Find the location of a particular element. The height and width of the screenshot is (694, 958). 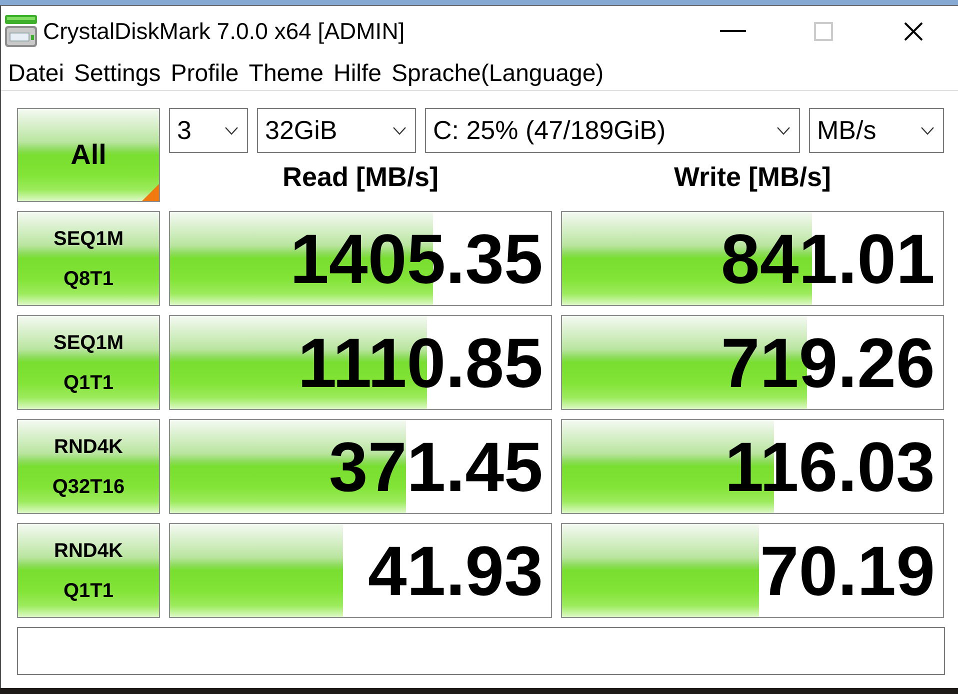

corner-triangle-icon is located at coordinates (150, 192).